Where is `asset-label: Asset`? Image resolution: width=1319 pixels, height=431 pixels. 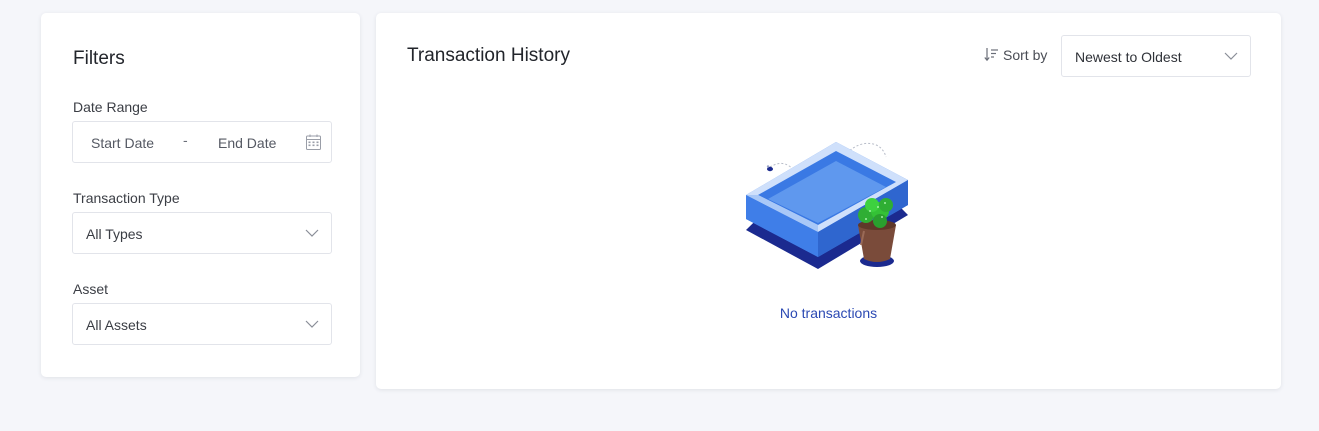
asset-label: Asset is located at coordinates (91, 289).